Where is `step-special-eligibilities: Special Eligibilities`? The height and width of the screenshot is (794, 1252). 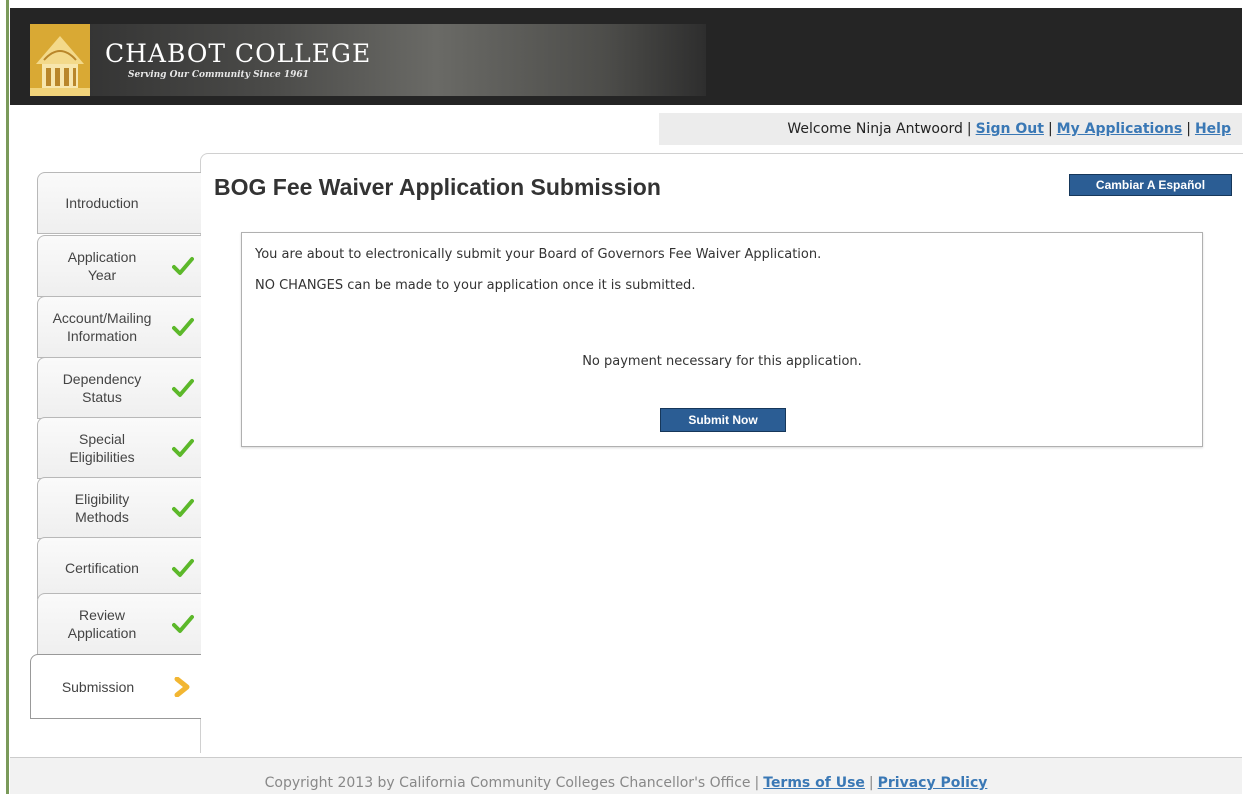
step-special-eligibilities: Special Eligibilities is located at coordinates (119, 448).